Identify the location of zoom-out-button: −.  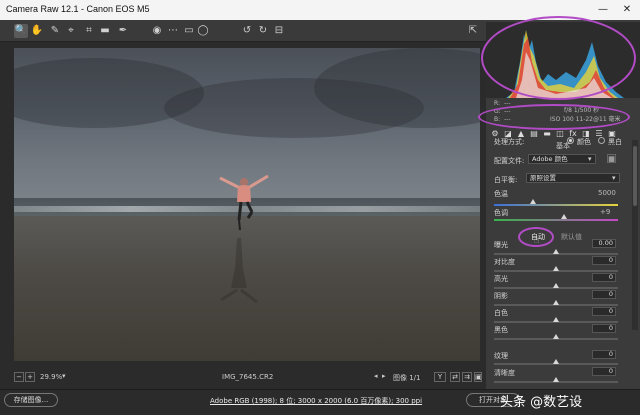
(19, 377).